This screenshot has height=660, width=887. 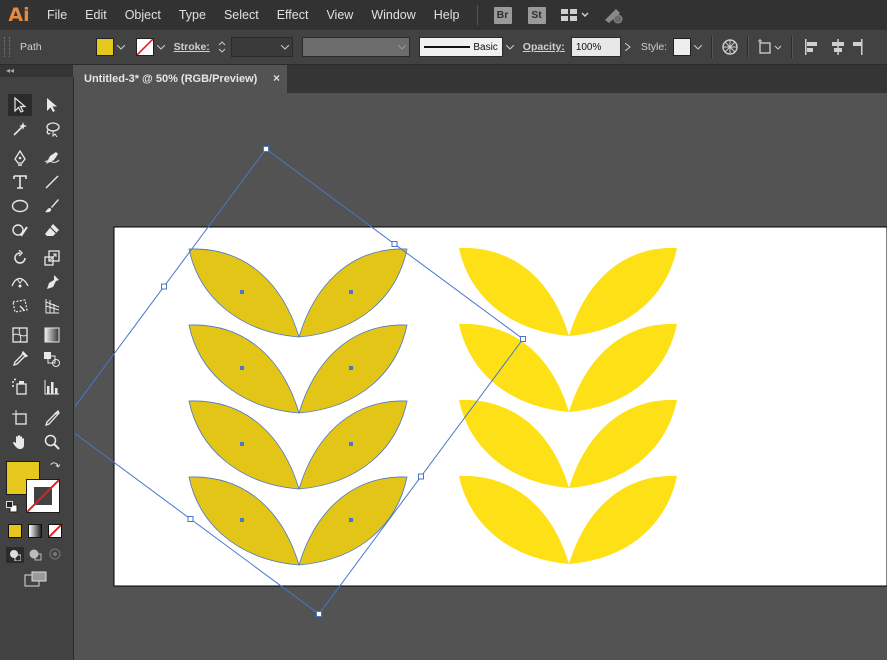 What do you see at coordinates (575, 15) in the screenshot?
I see `arrange-documents-icon` at bounding box center [575, 15].